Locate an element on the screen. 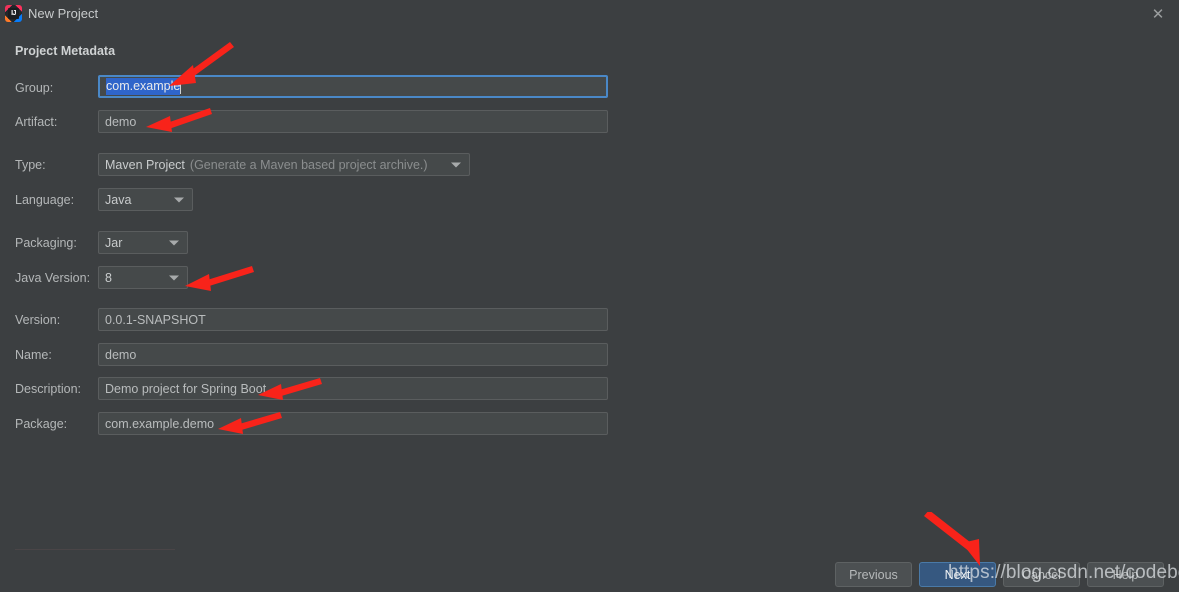 The height and width of the screenshot is (592, 1179). cancel-button: Cancel is located at coordinates (1041, 574).